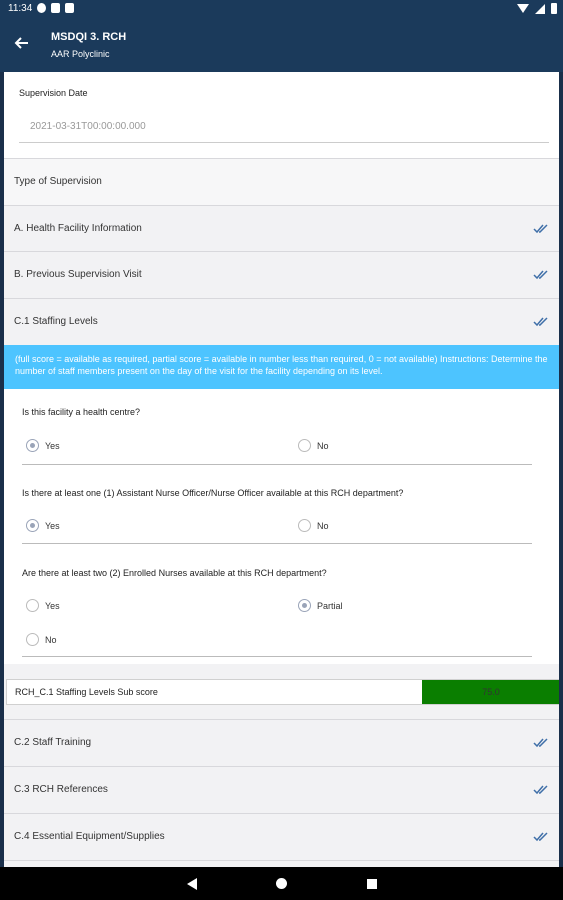  Describe the element at coordinates (523, 8) in the screenshot. I see `wifi-icon` at that location.